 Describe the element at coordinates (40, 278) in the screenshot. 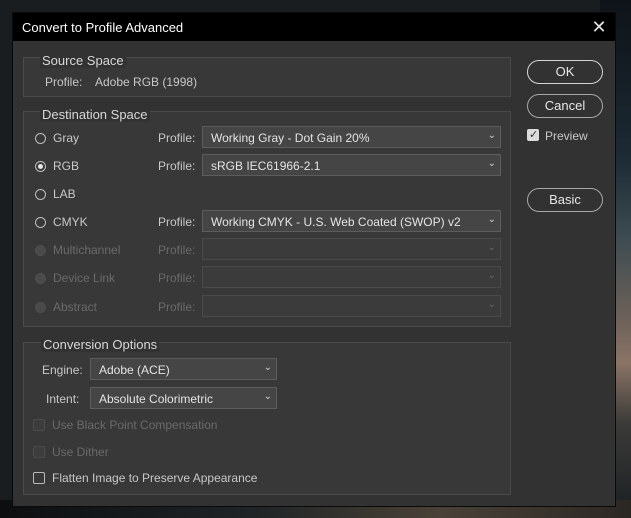

I see `radio-device-link` at that location.